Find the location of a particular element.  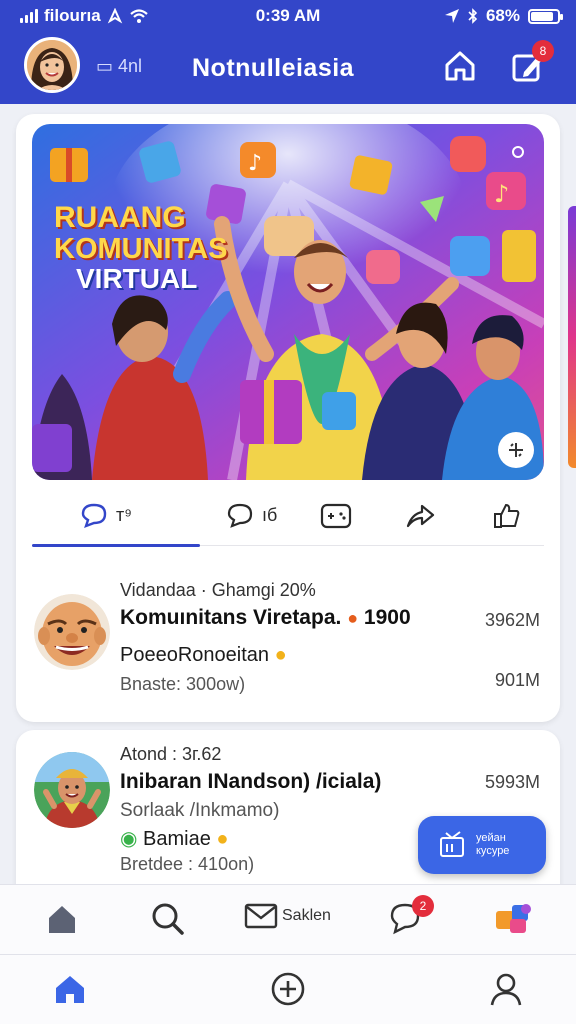

compose-button: 8 is located at coordinates (532, 62).